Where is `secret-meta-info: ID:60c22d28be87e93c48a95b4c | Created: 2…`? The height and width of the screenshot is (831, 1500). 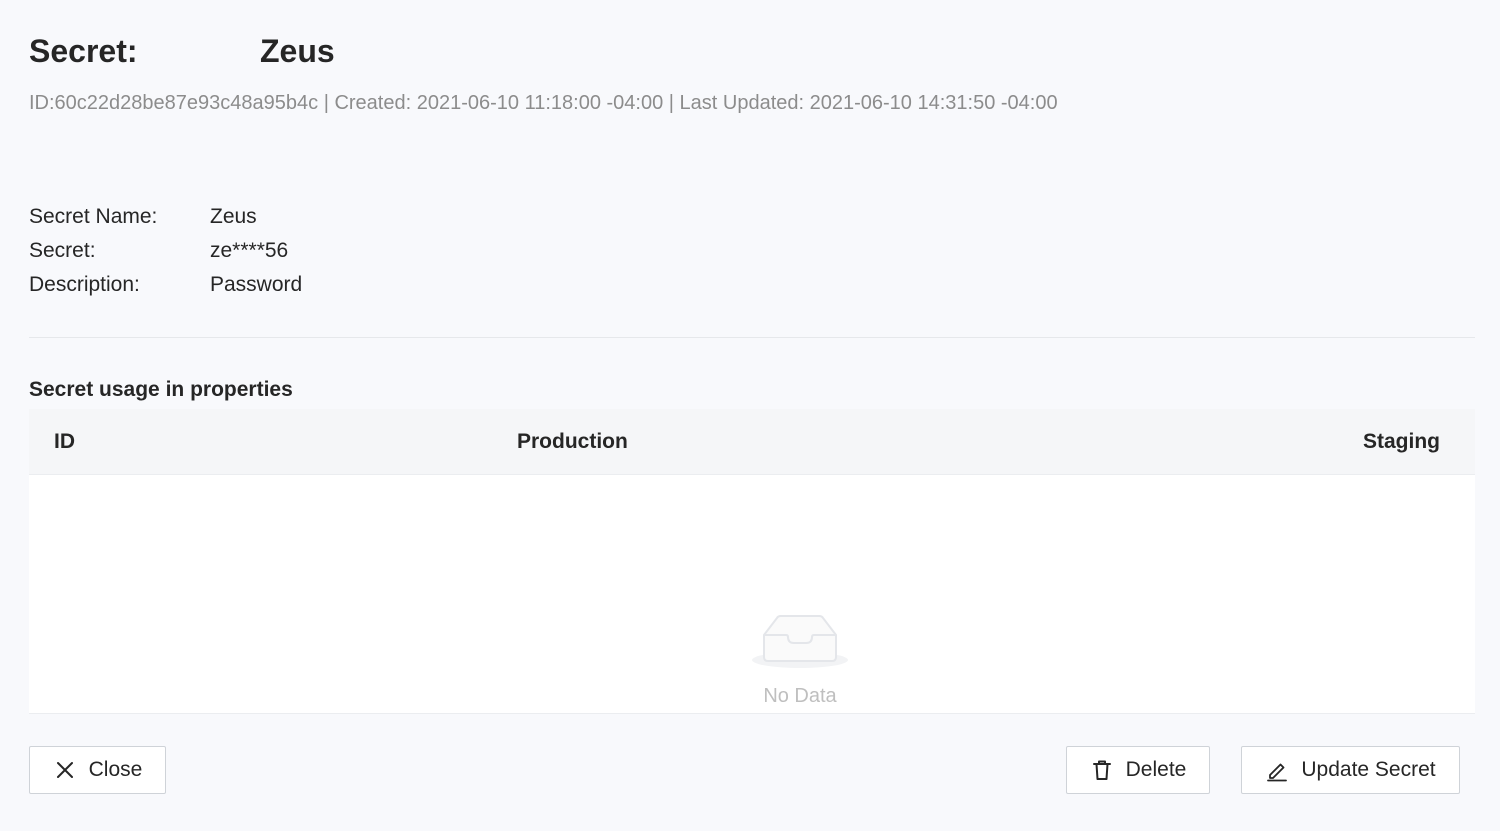
secret-meta-info: ID:60c22d28be87e93c48a95b4c | Created: 2… is located at coordinates (543, 103).